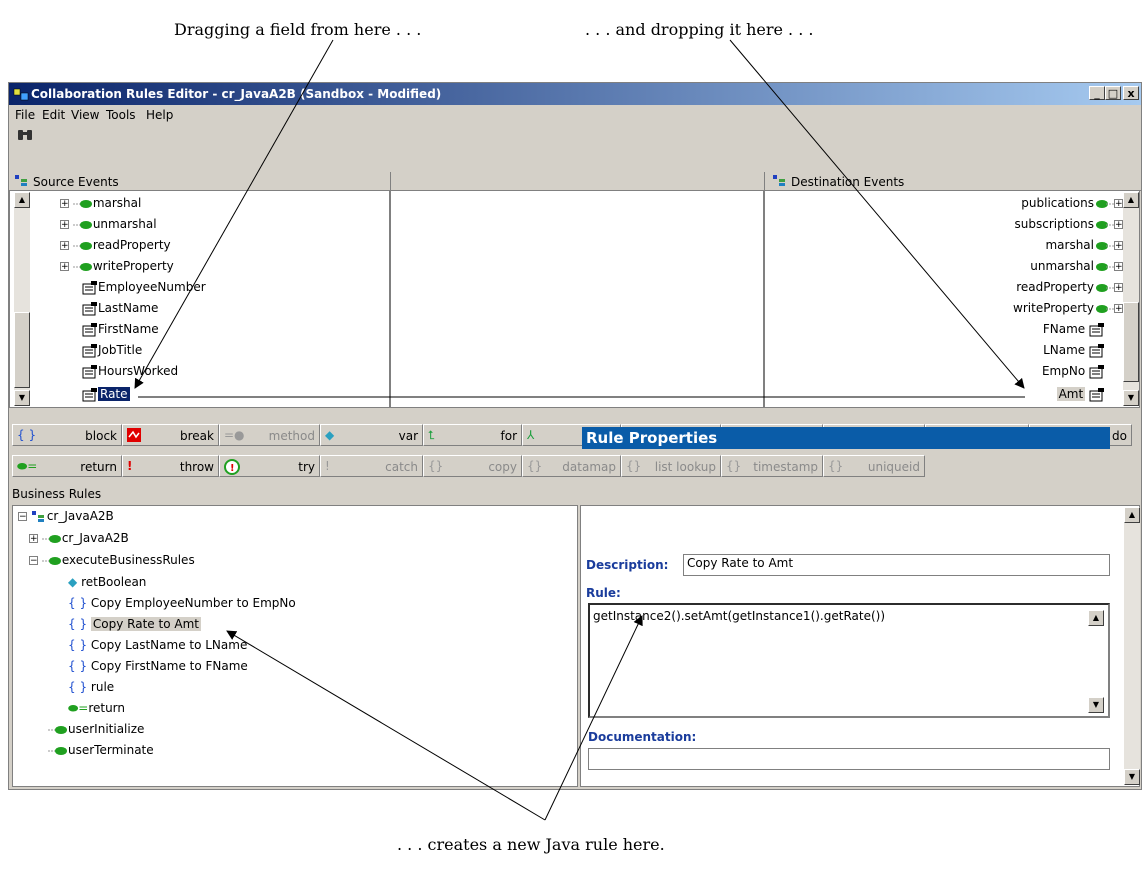 This screenshot has height=877, width=1143. I want to click on arrow-drag-from, so click(234, 214).